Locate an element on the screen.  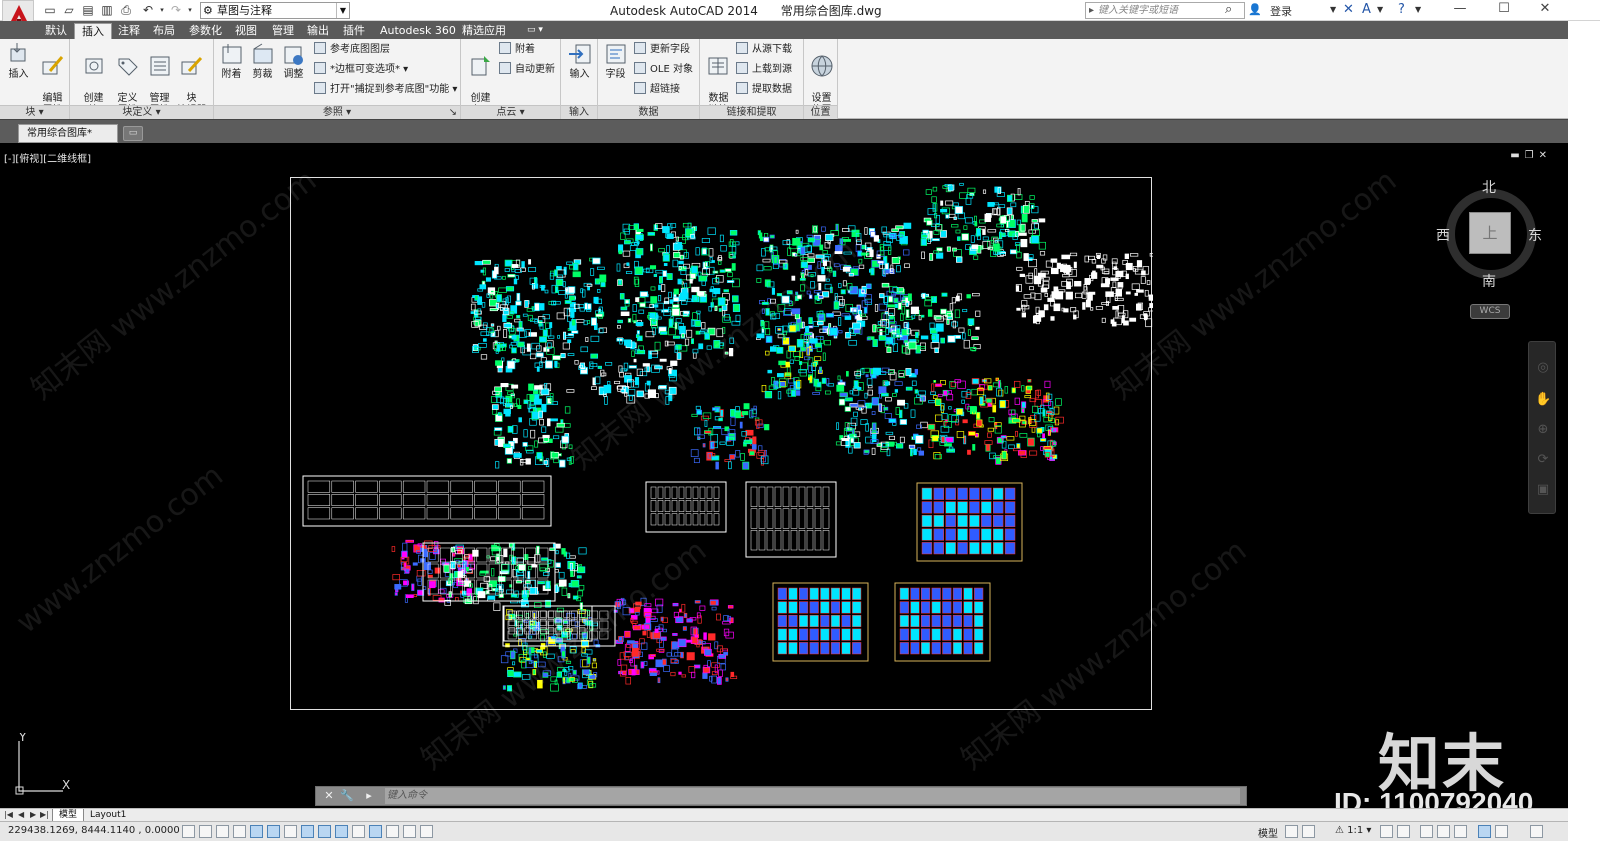
grid-display-icon is located at coordinates (222, 831).